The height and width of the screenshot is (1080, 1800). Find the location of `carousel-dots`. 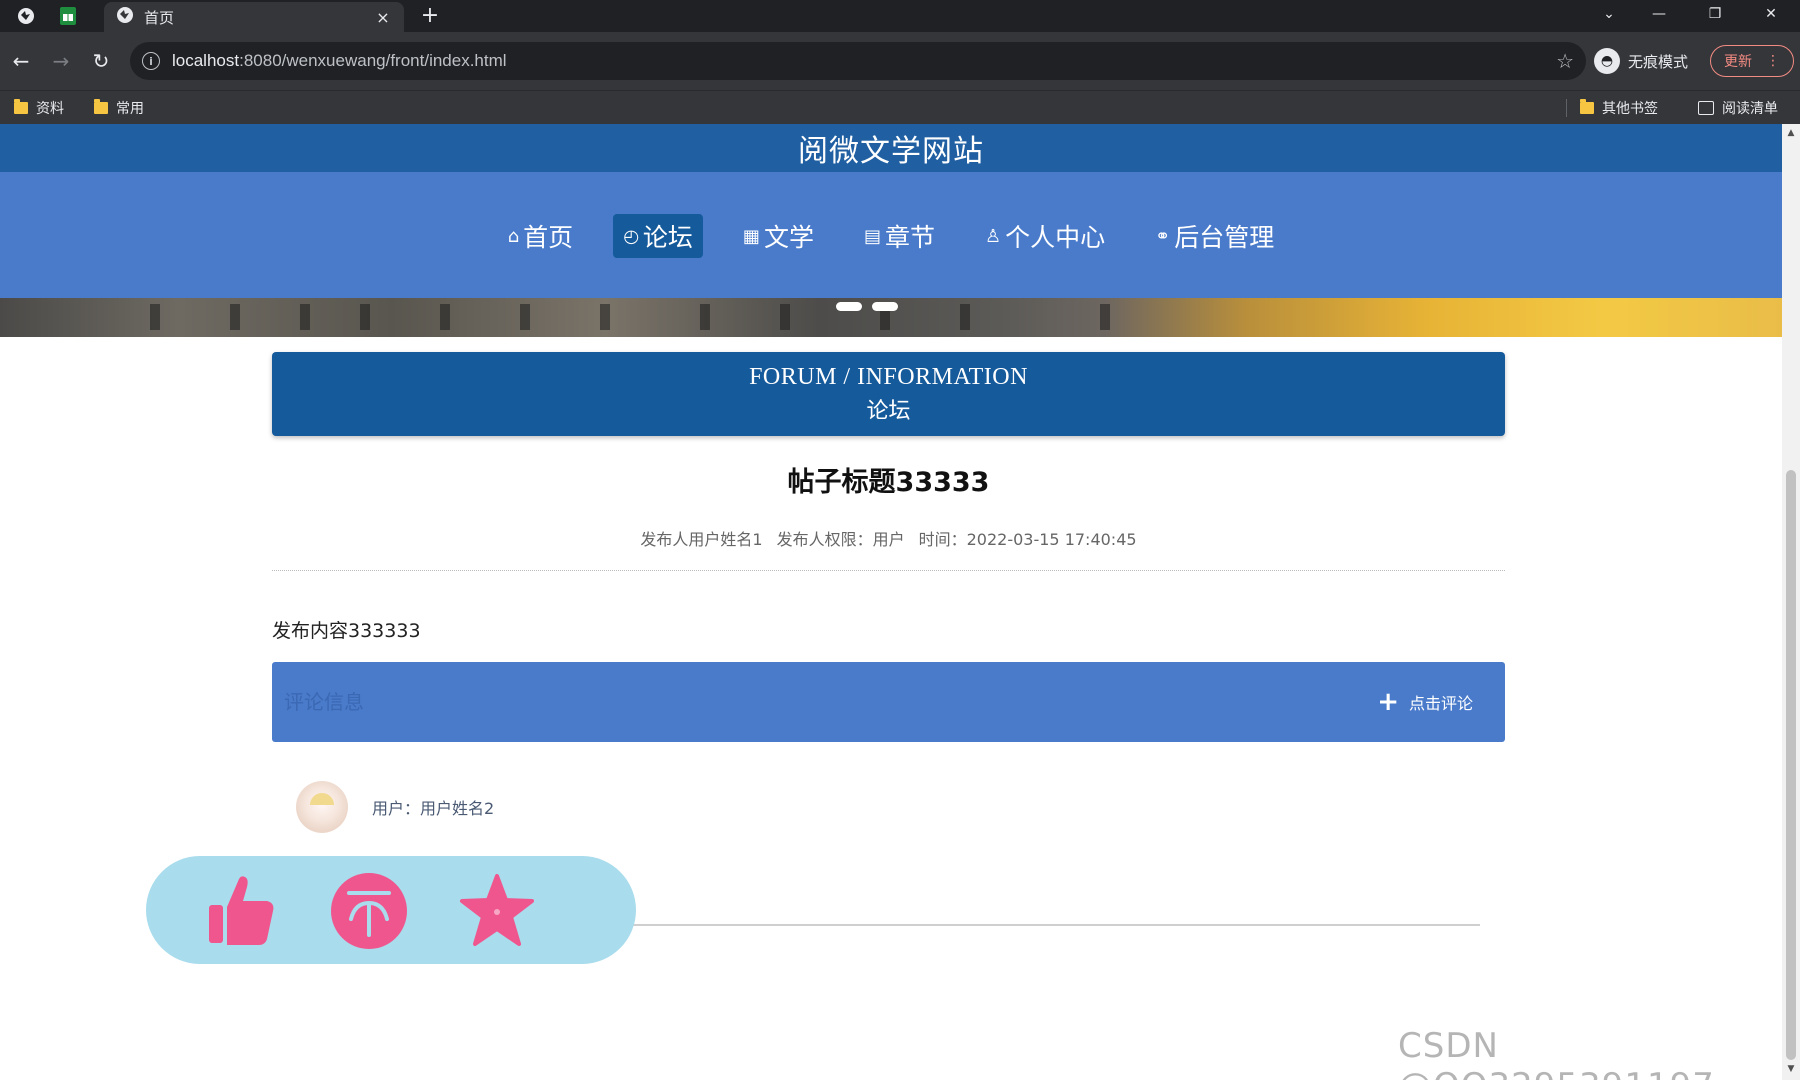

carousel-dots is located at coordinates (885, 306).